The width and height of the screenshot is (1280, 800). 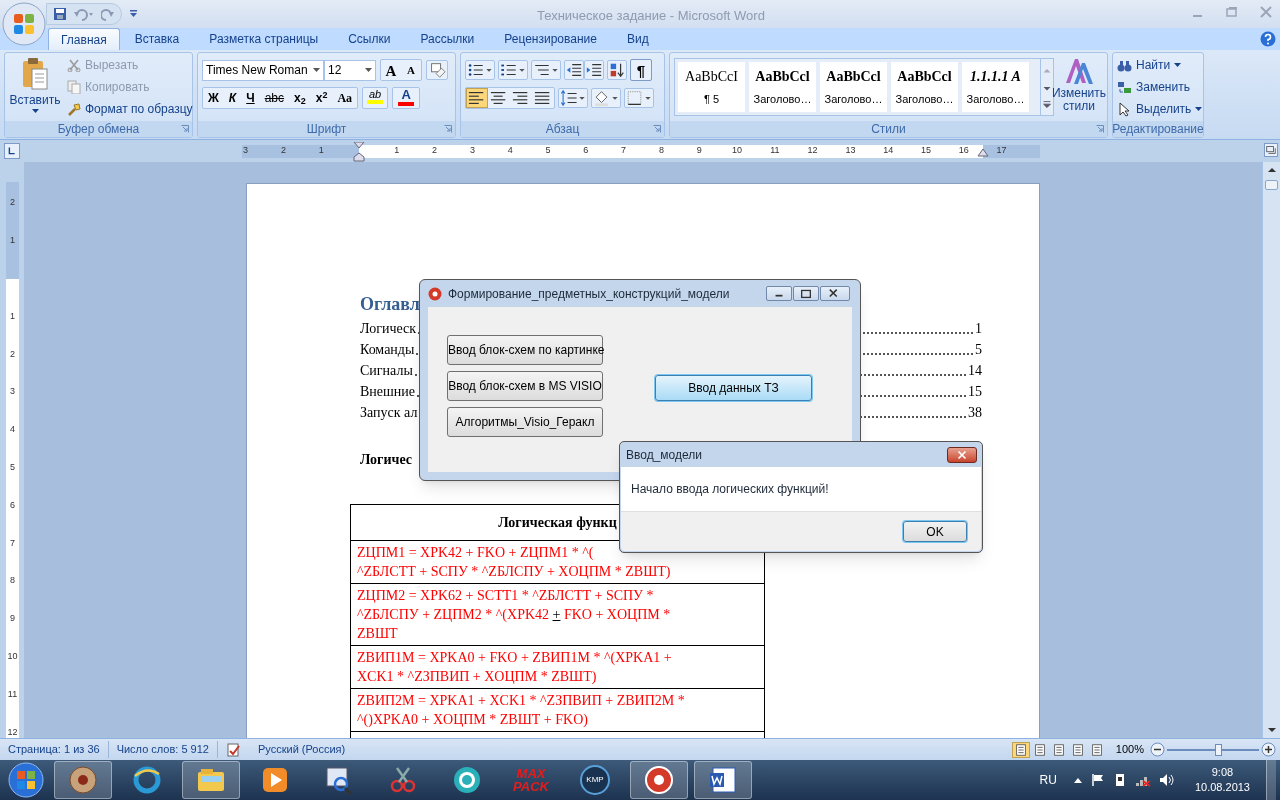 I want to click on paste-button: Вставить, so click(x=35, y=87).